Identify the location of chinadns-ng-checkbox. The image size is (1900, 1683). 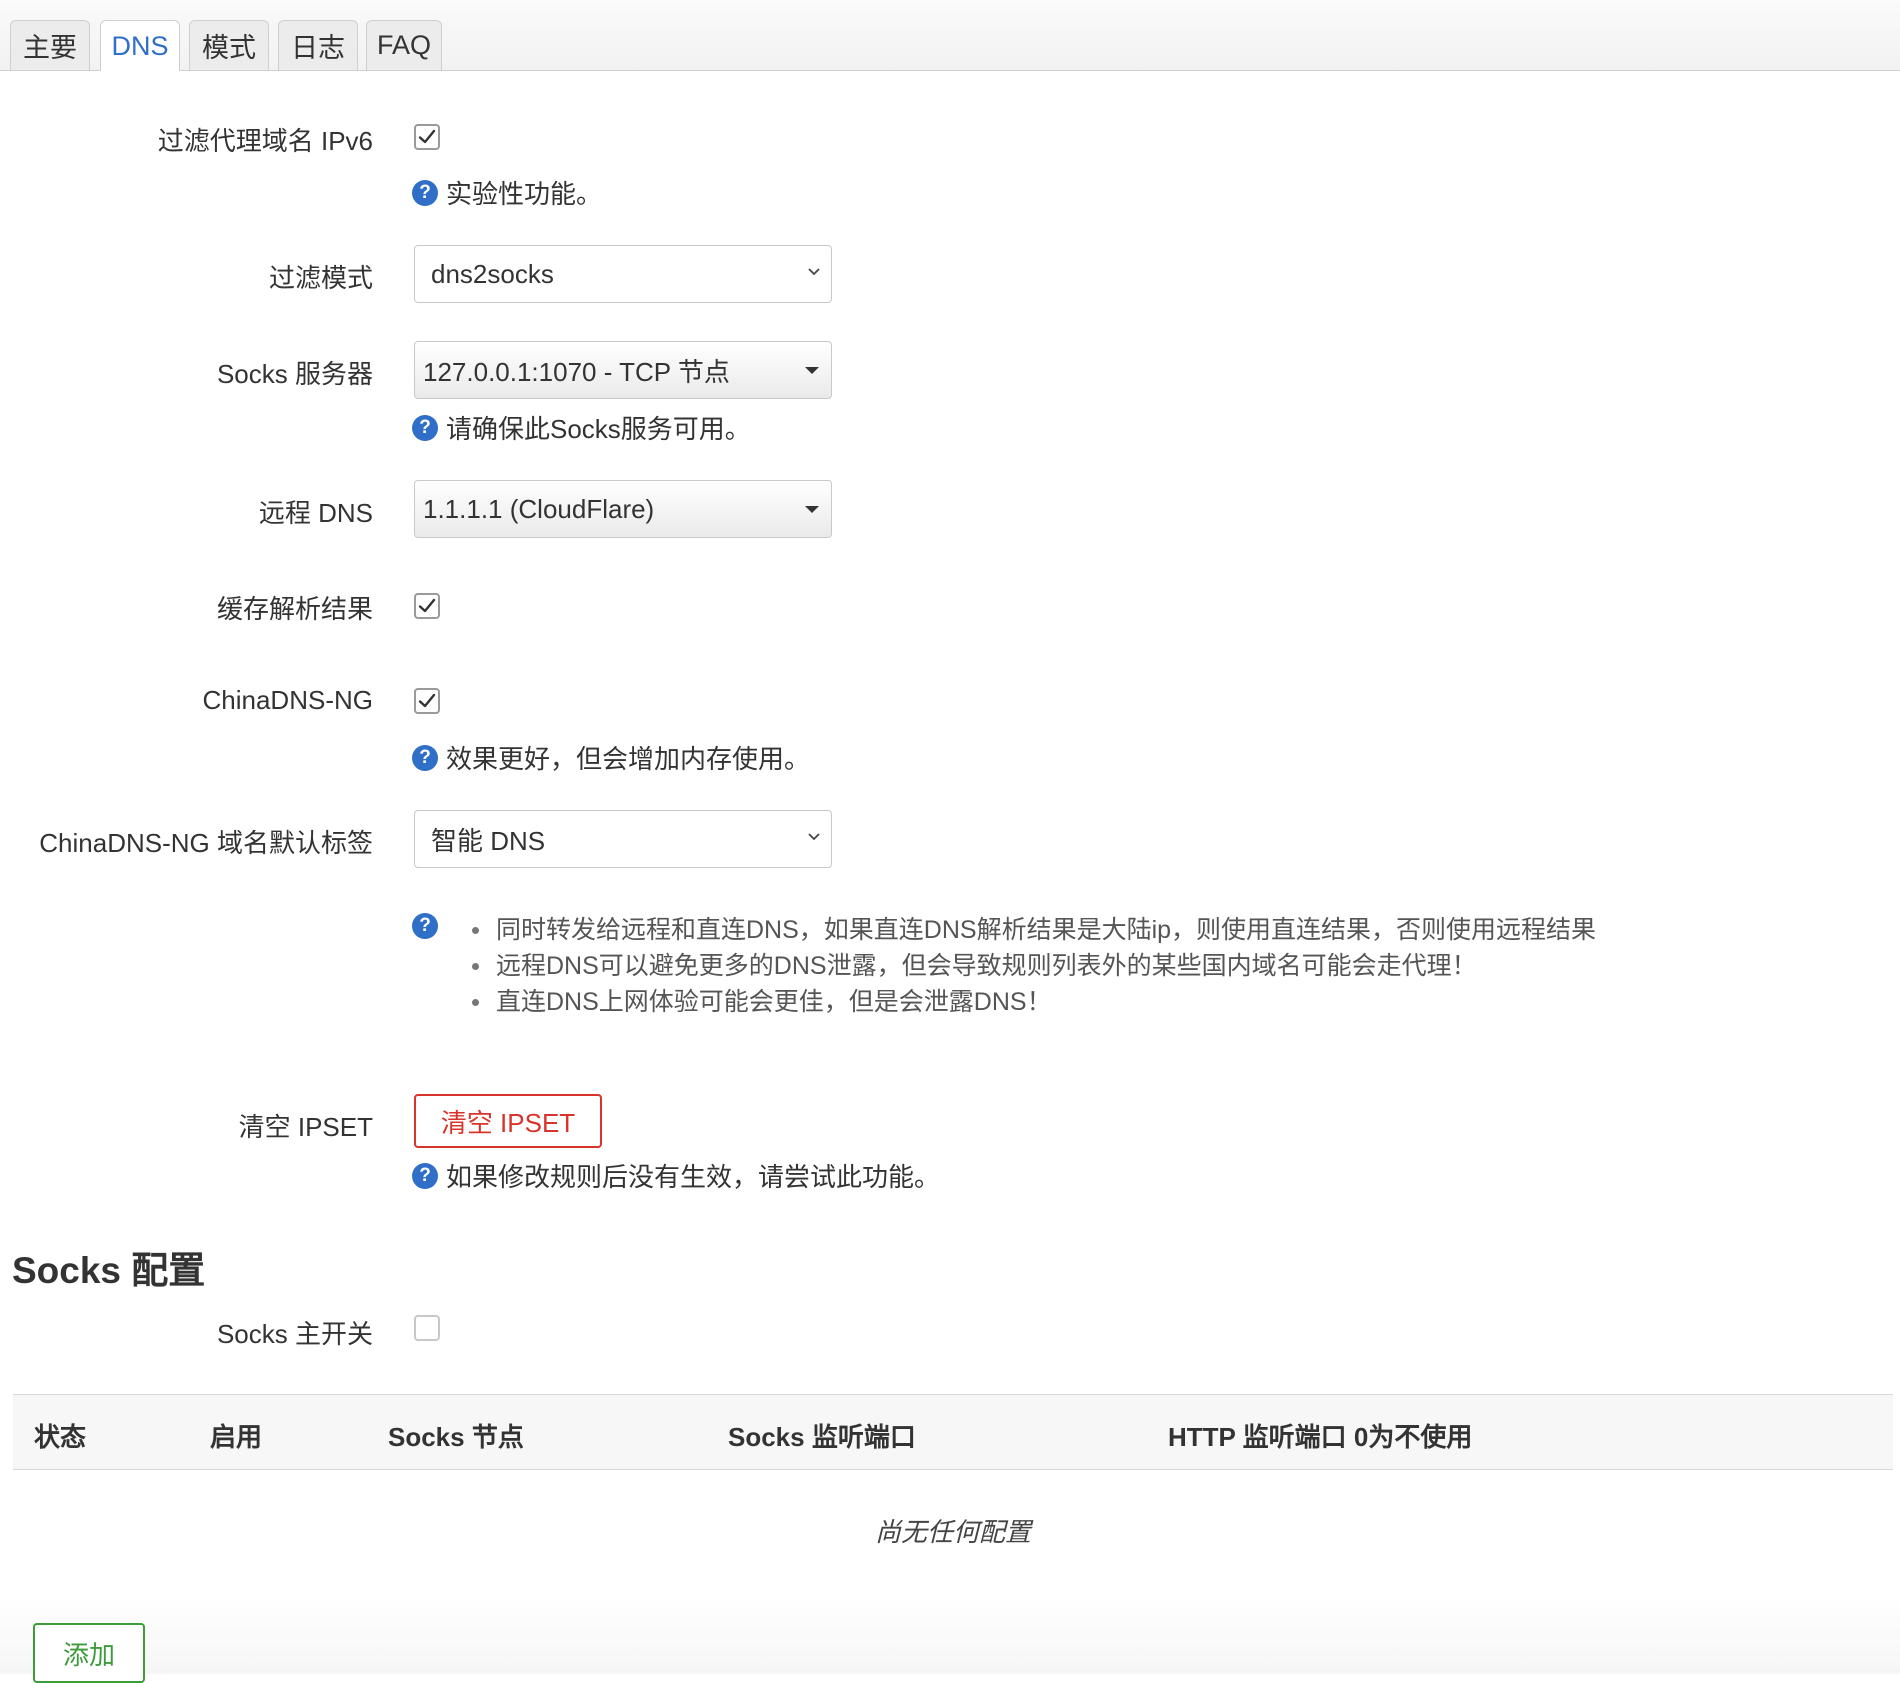
(427, 701).